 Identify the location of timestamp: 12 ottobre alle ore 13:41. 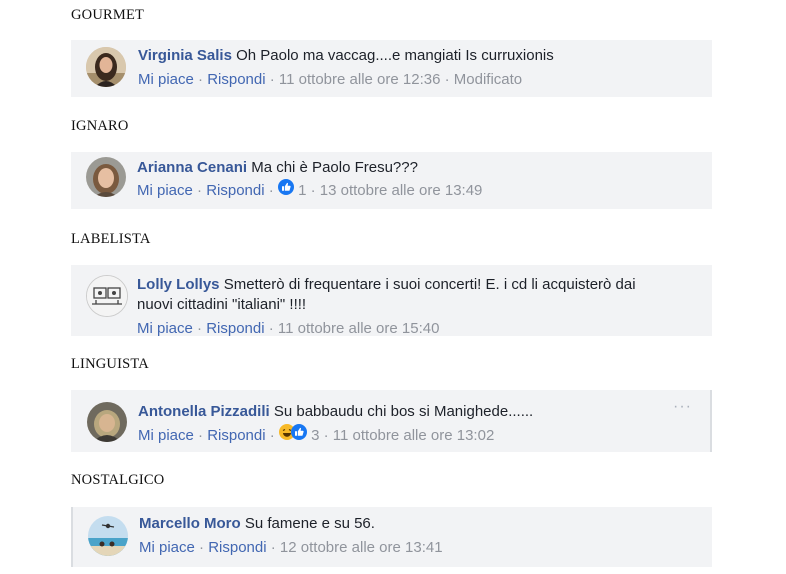
(361, 547).